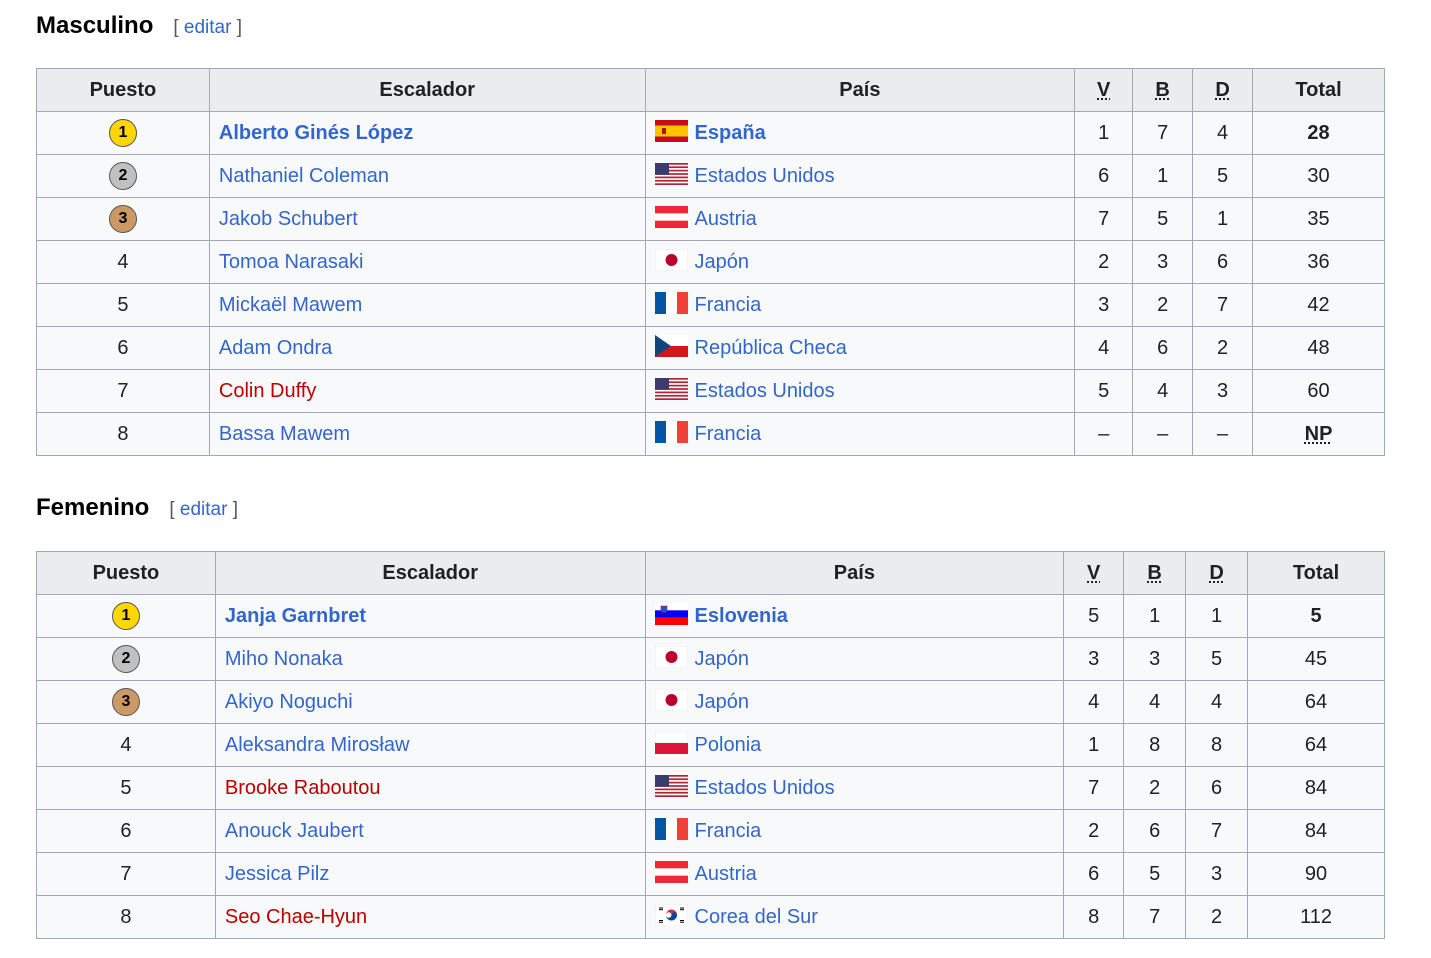 This screenshot has width=1431, height=958. Describe the element at coordinates (1104, 90) in the screenshot. I see `header-v: V` at that location.